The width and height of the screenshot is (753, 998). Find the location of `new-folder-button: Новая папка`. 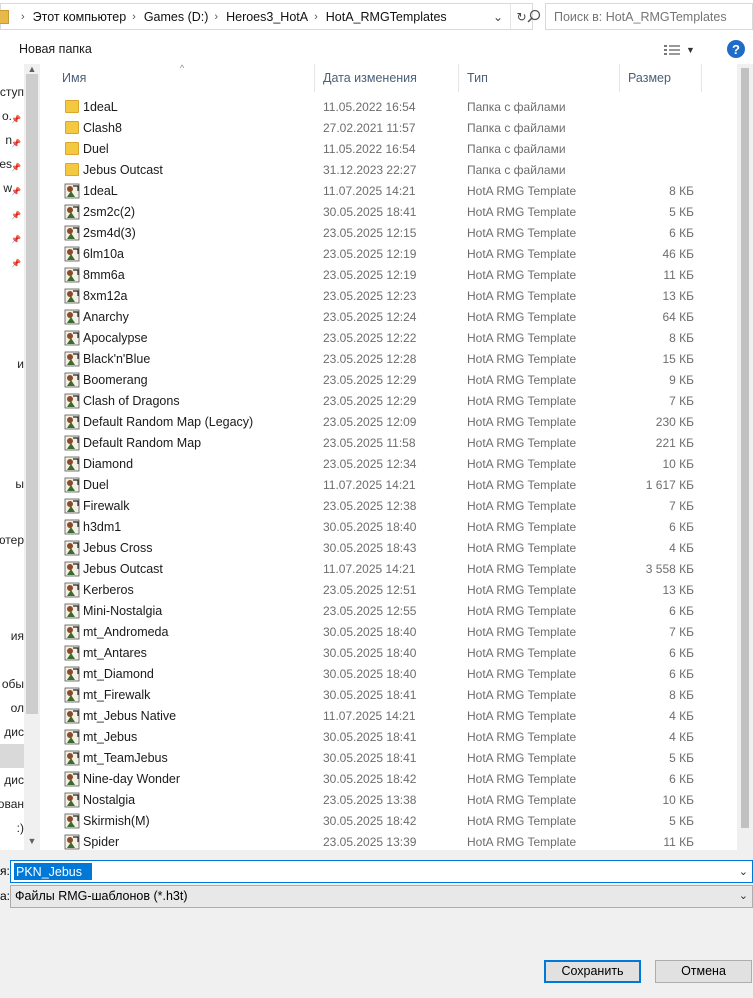

new-folder-button: Новая папка is located at coordinates (55, 49).